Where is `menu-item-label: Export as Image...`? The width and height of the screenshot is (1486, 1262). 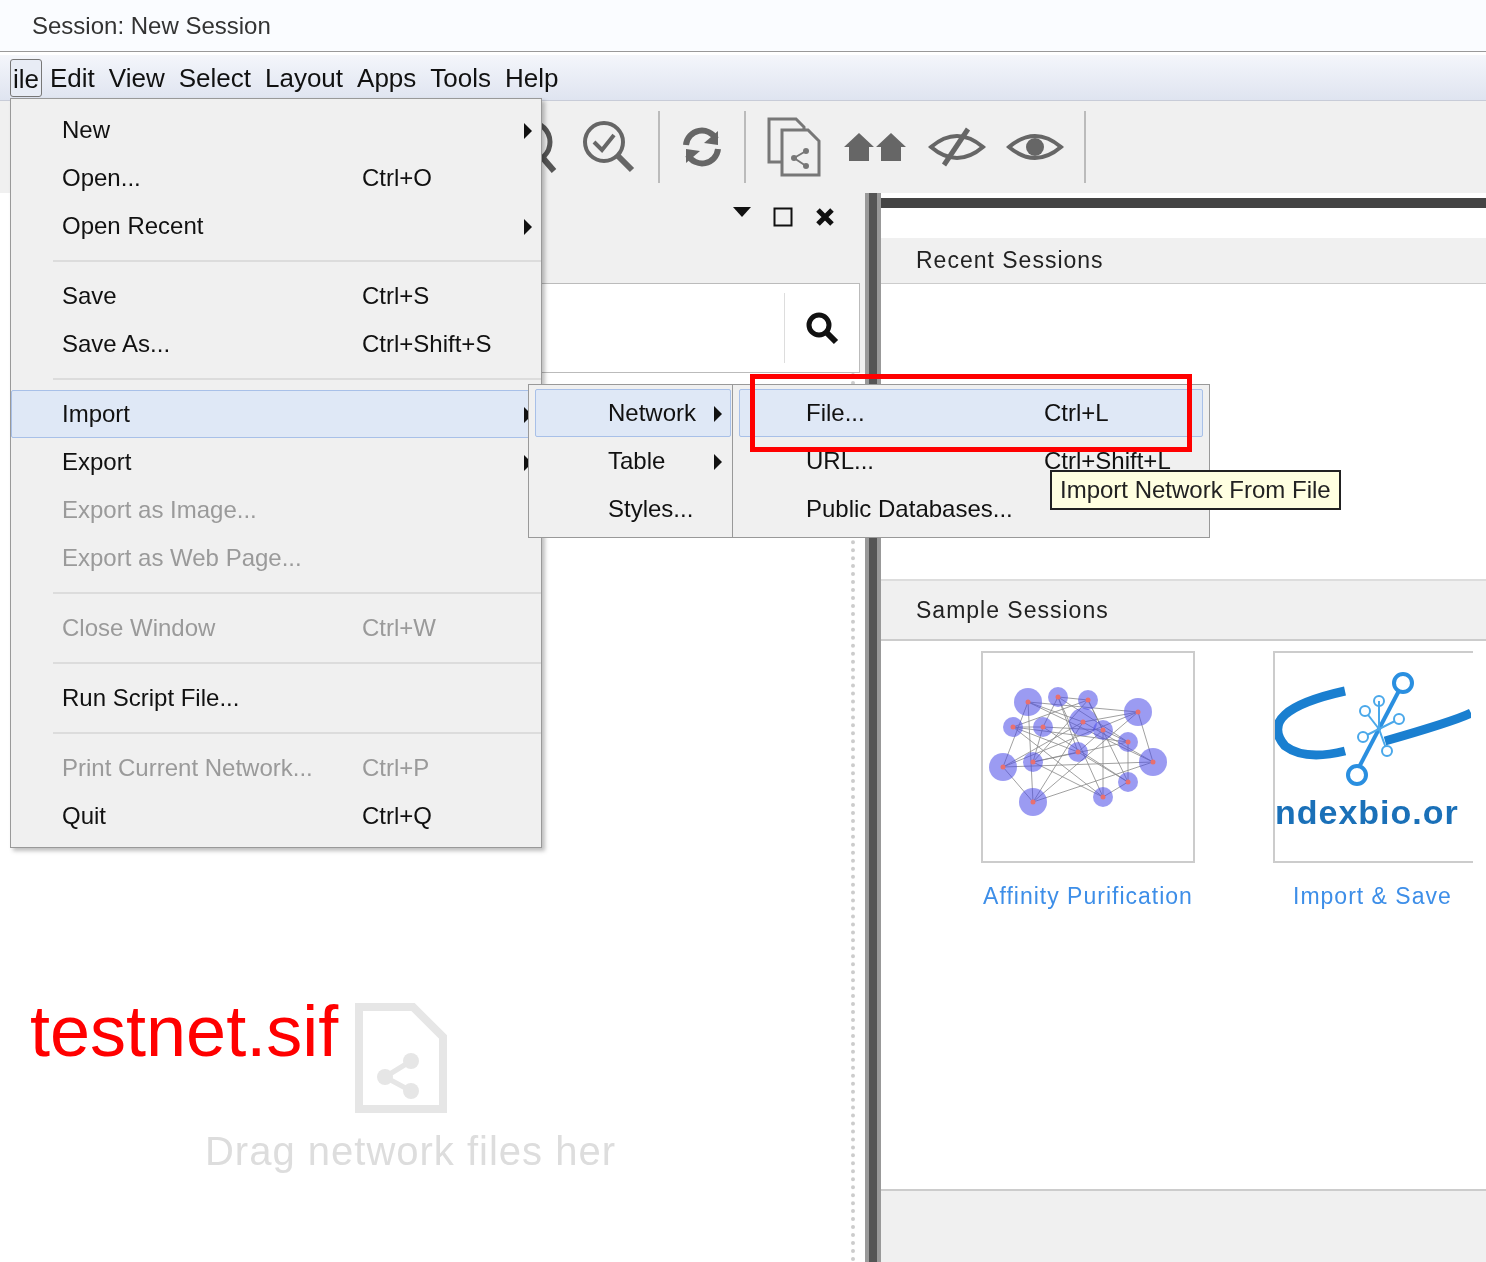
menu-item-label: Export as Image... is located at coordinates (160, 510).